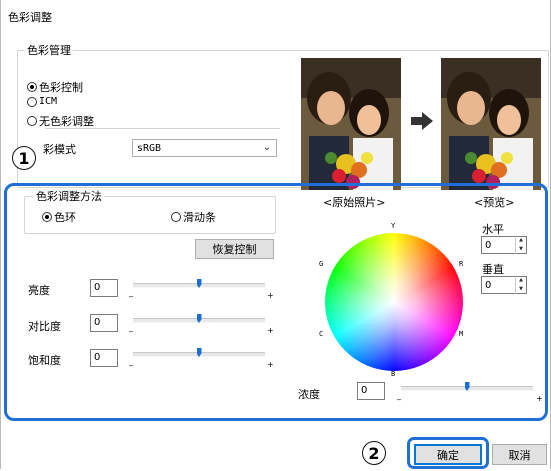 Image resolution: width=551 pixels, height=471 pixels. I want to click on callout-number-1: 1, so click(24, 158).